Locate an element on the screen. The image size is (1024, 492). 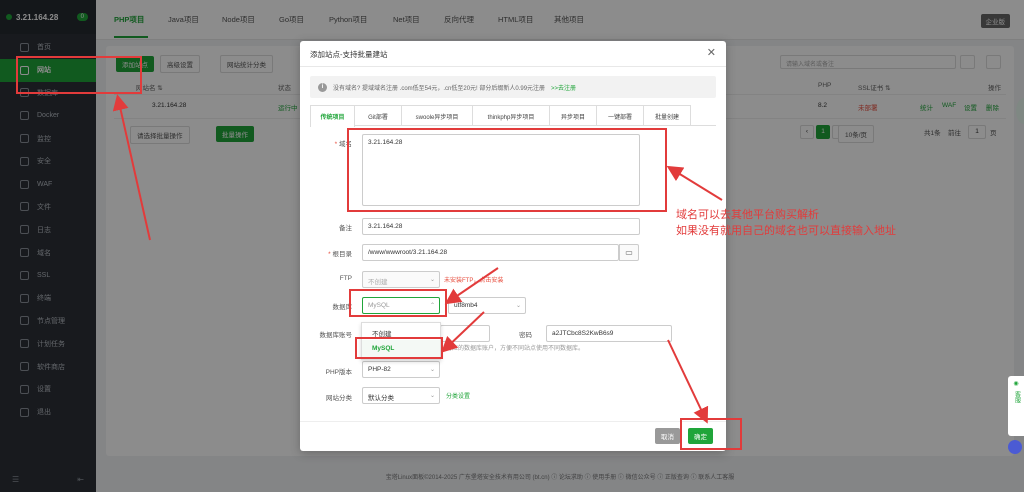
charset-select: utf8mb4 ⌄ is located at coordinates (487, 305).